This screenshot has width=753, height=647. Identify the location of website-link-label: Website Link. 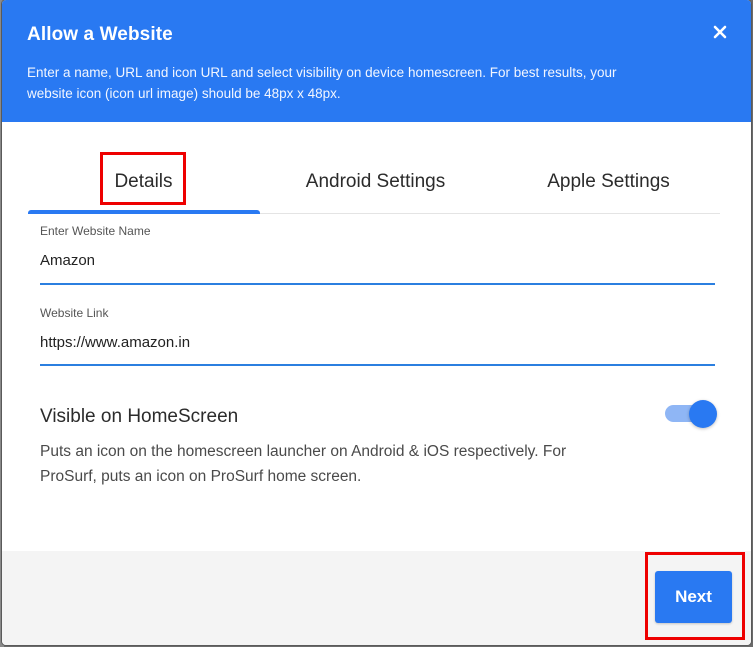
(74, 313).